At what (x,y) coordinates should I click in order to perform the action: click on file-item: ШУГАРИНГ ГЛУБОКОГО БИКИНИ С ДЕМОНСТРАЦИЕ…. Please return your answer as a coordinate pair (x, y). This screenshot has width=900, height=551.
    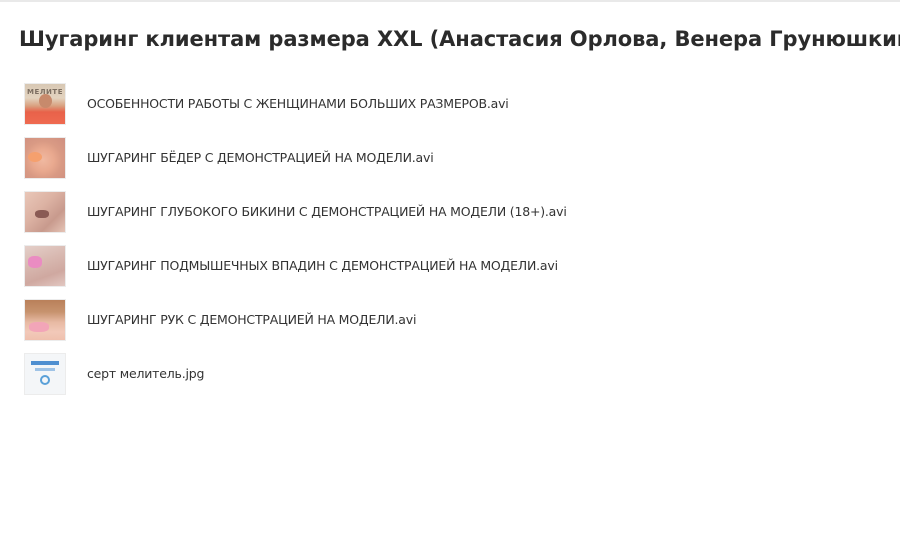
    Looking at the image, I should click on (454, 211).